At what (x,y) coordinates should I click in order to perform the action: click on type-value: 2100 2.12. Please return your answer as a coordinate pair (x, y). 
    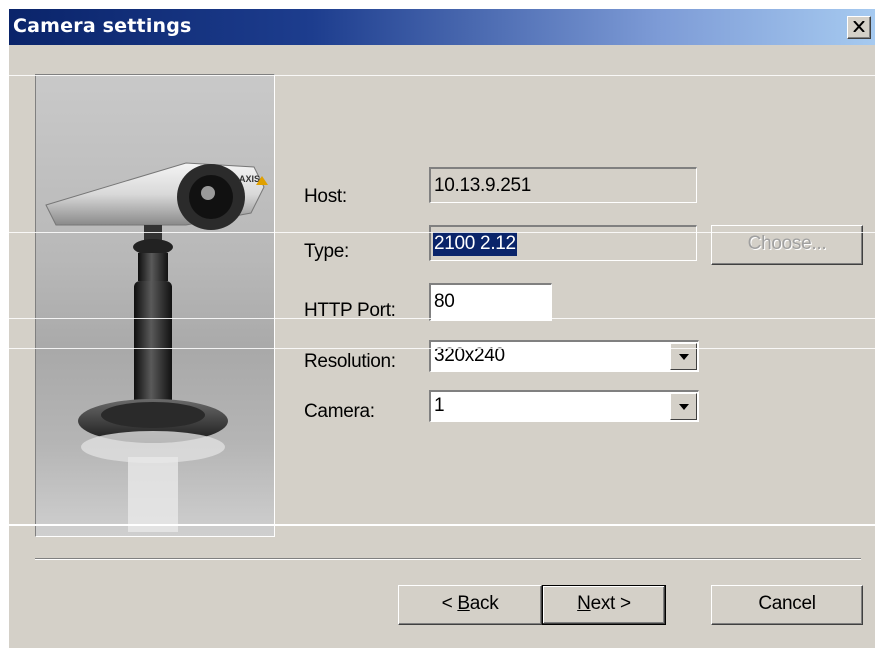
    Looking at the image, I should click on (475, 244).